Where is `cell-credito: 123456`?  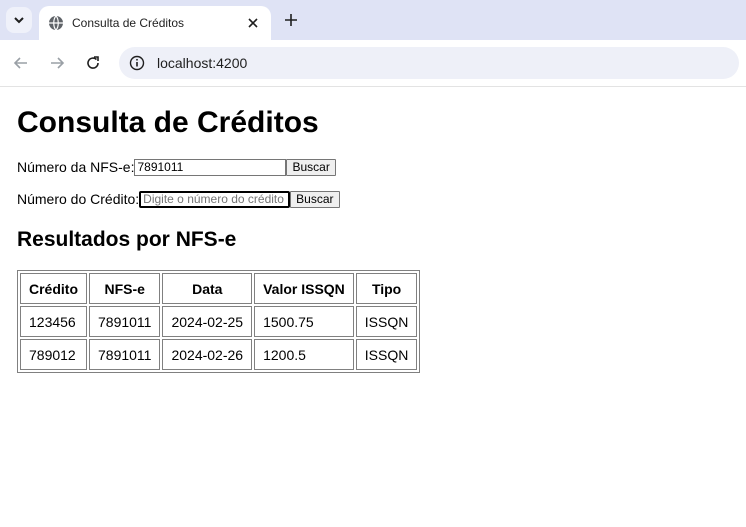 cell-credito: 123456 is located at coordinates (53, 321).